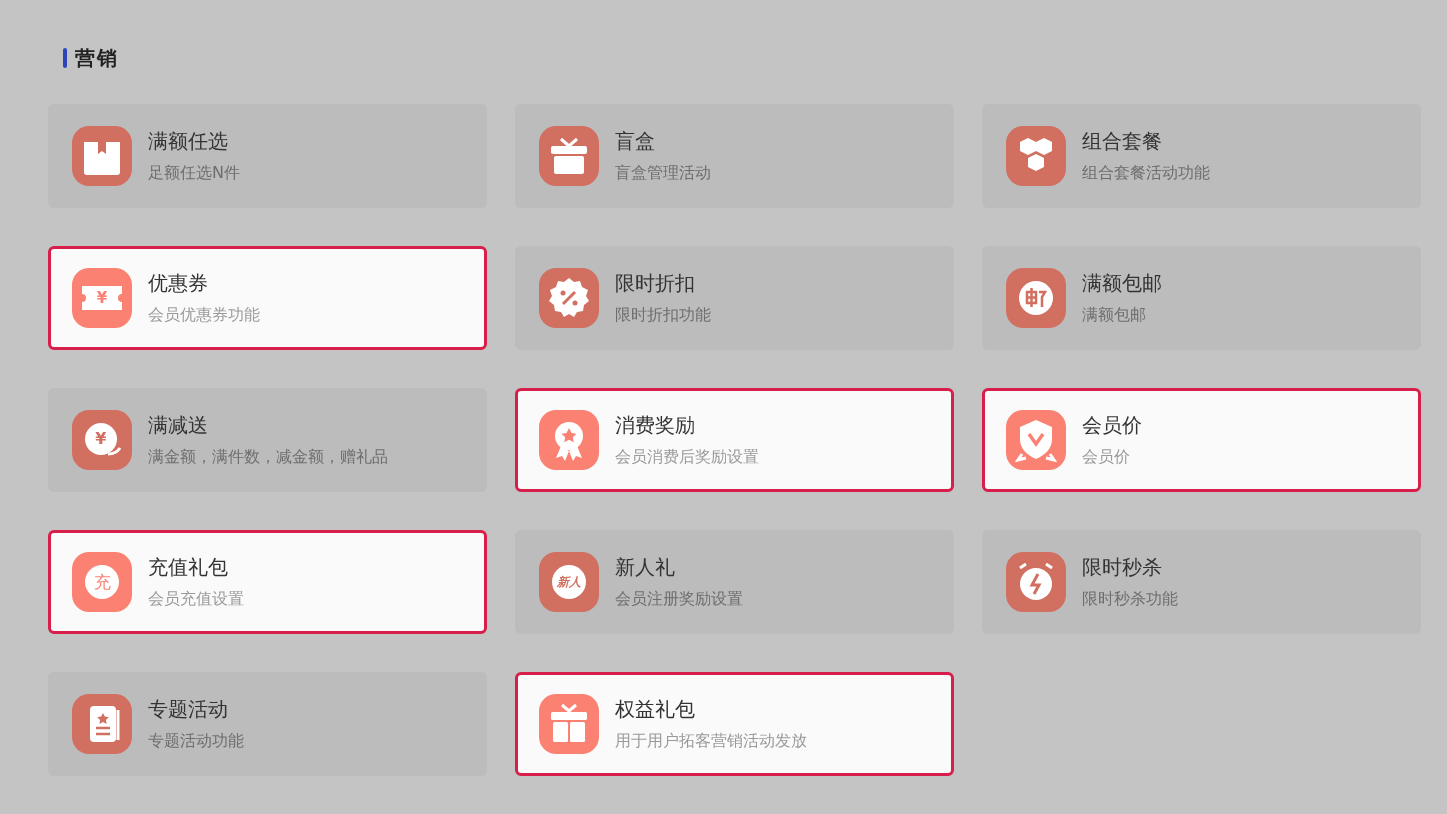 Image resolution: width=1447 pixels, height=814 pixels. What do you see at coordinates (734, 156) in the screenshot?
I see `feature-card: 盲盒 盲盒管理活动` at bounding box center [734, 156].